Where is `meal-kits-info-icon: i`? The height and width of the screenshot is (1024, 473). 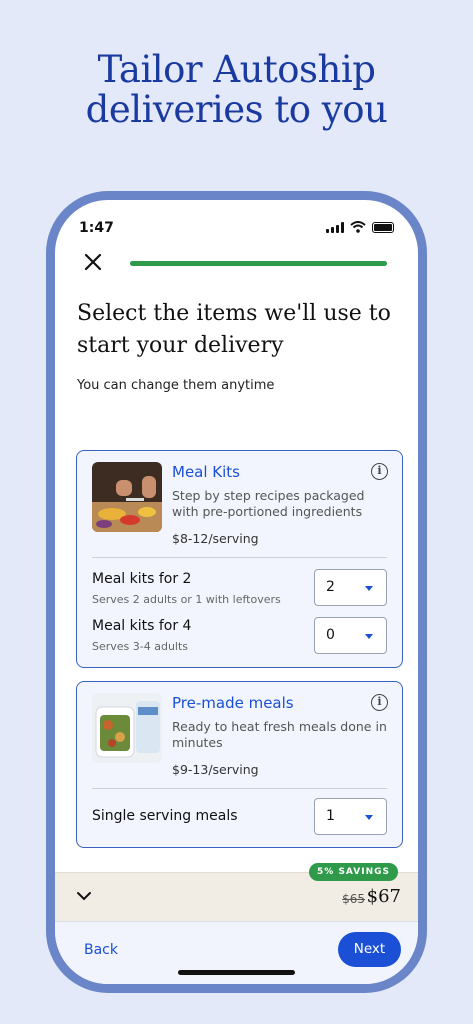 meal-kits-info-icon: i is located at coordinates (379, 471).